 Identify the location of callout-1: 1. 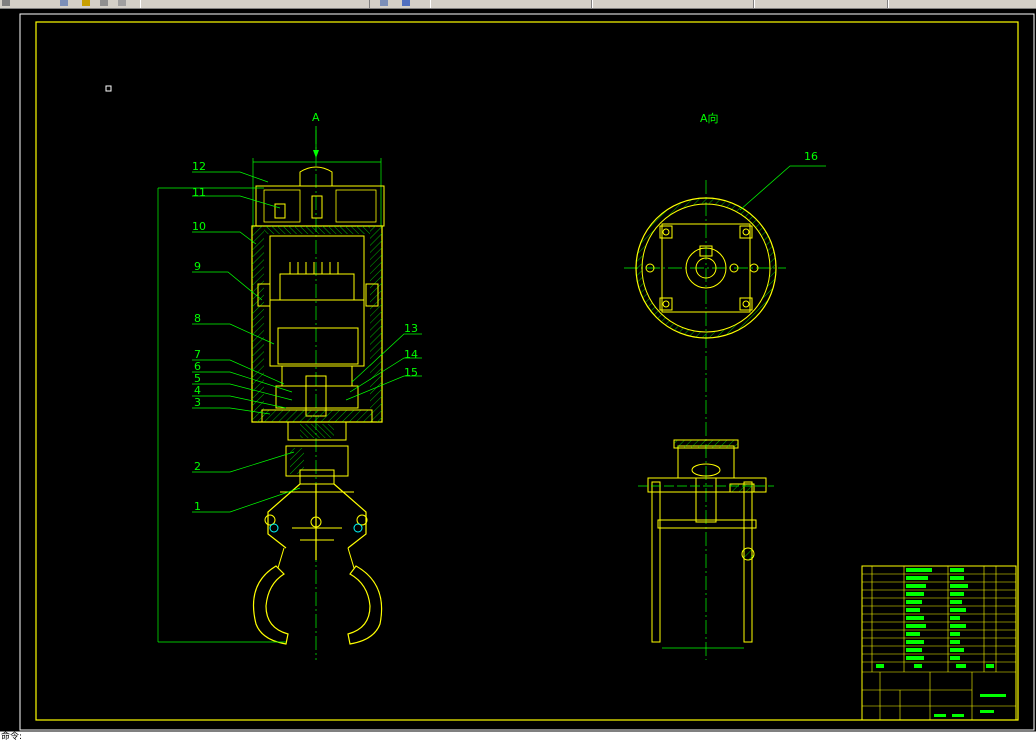
(197, 506).